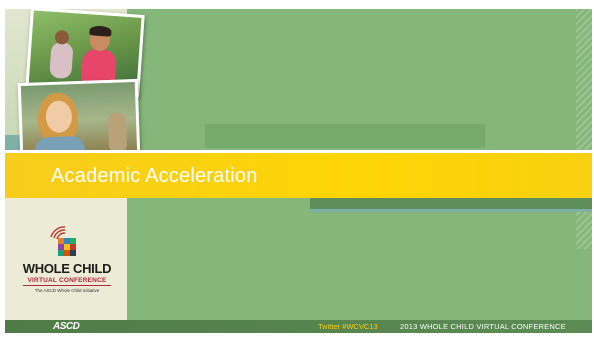  What do you see at coordinates (451, 210) in the screenshot?
I see `title-underbar-accent` at bounding box center [451, 210].